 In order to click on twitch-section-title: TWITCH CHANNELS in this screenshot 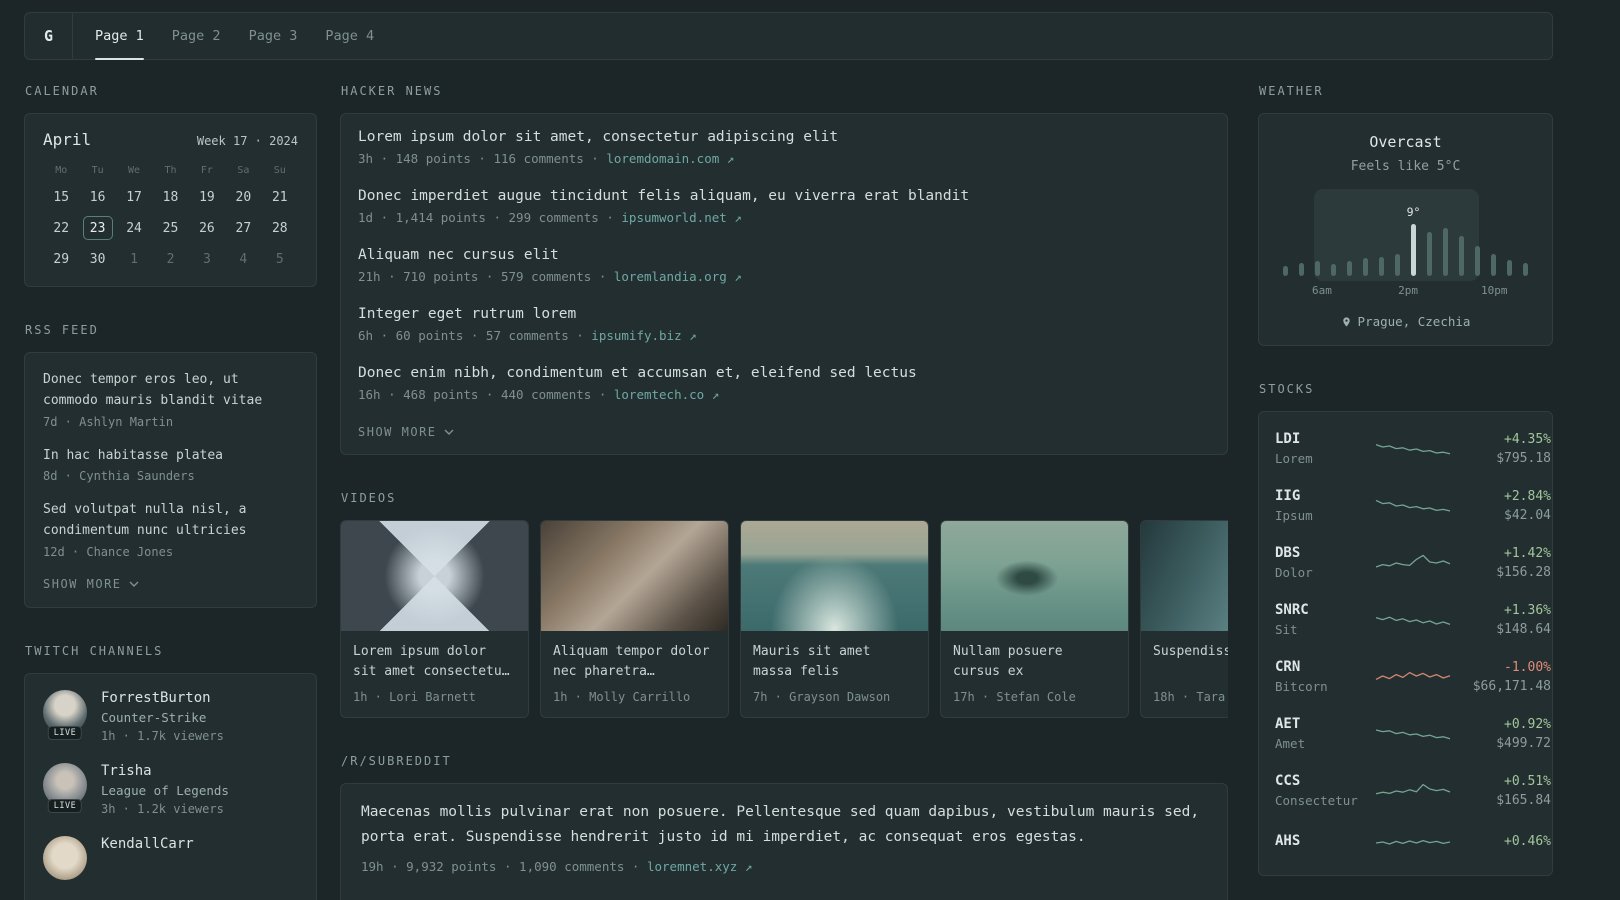, I will do `click(94, 650)`.